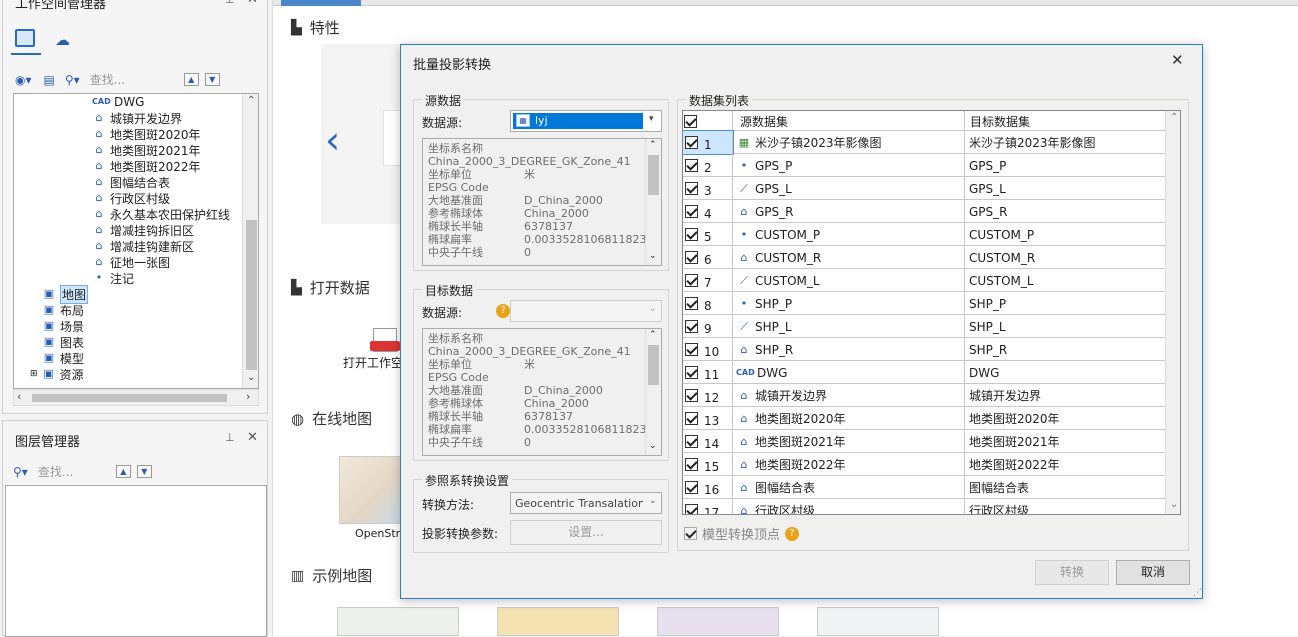  Describe the element at coordinates (849, 234) in the screenshot. I see `source-dataset-cell: • CUSTOM_P` at that location.